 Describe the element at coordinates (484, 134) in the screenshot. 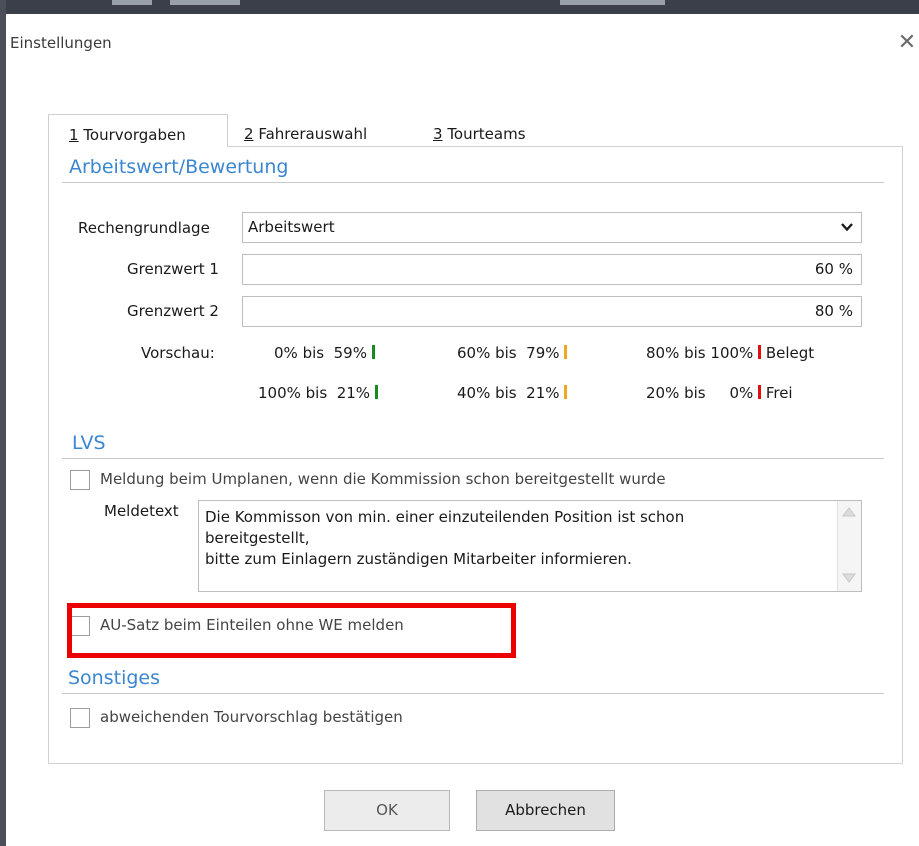

I see `tab-label: Tourteams` at that location.